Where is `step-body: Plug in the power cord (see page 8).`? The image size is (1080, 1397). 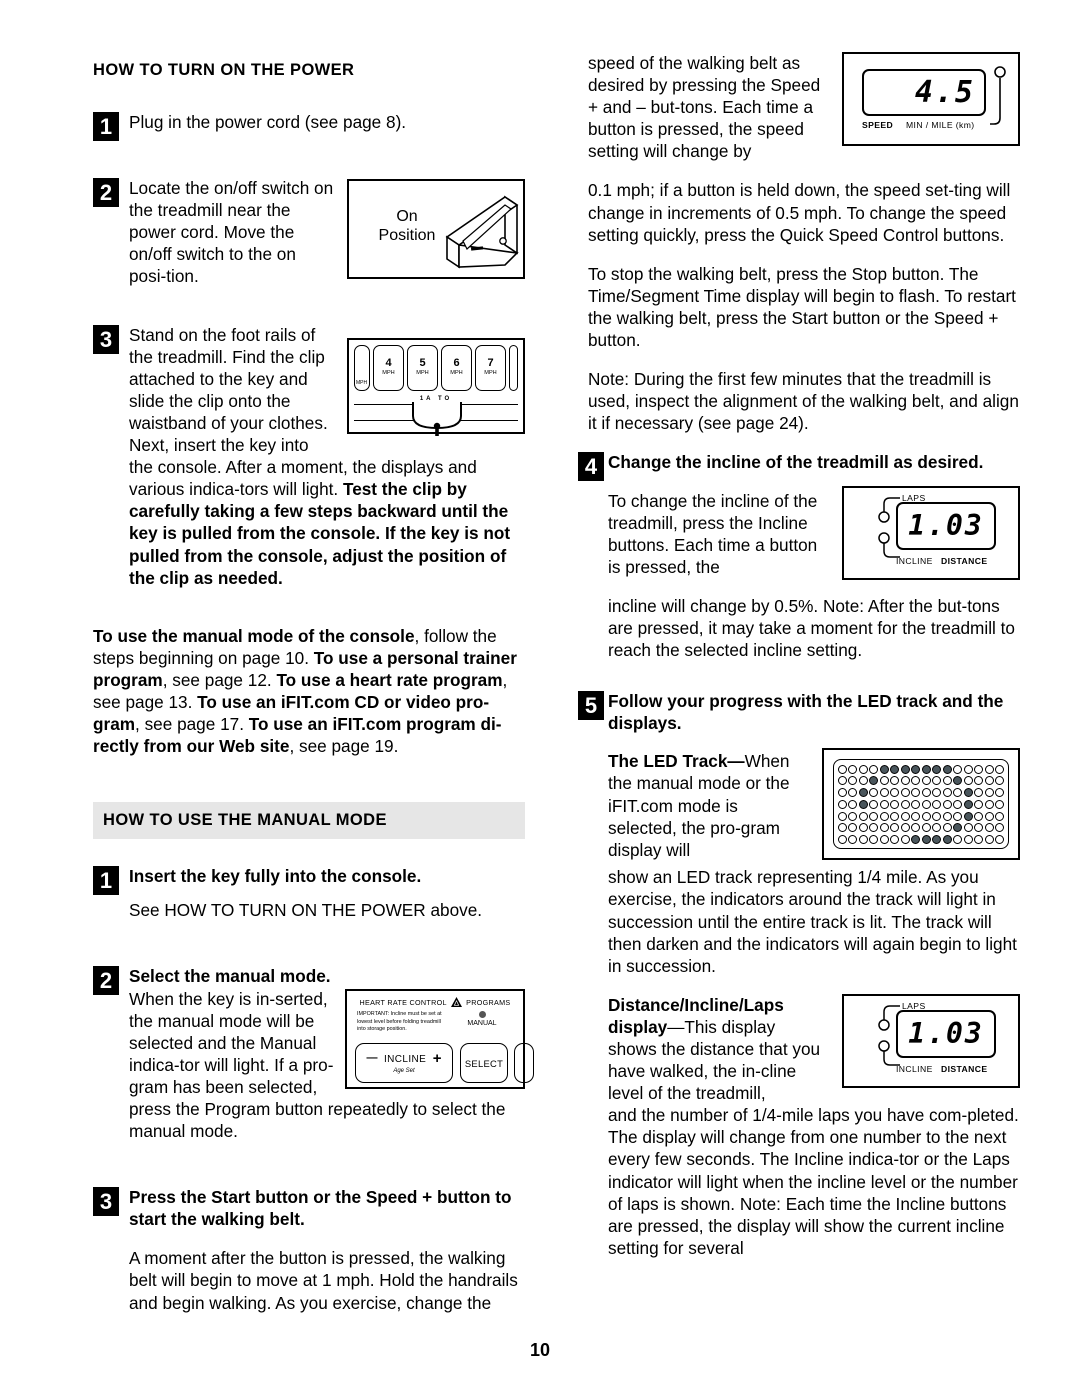
step-body: Plug in the power cord (see page 8). is located at coordinates (309, 122).